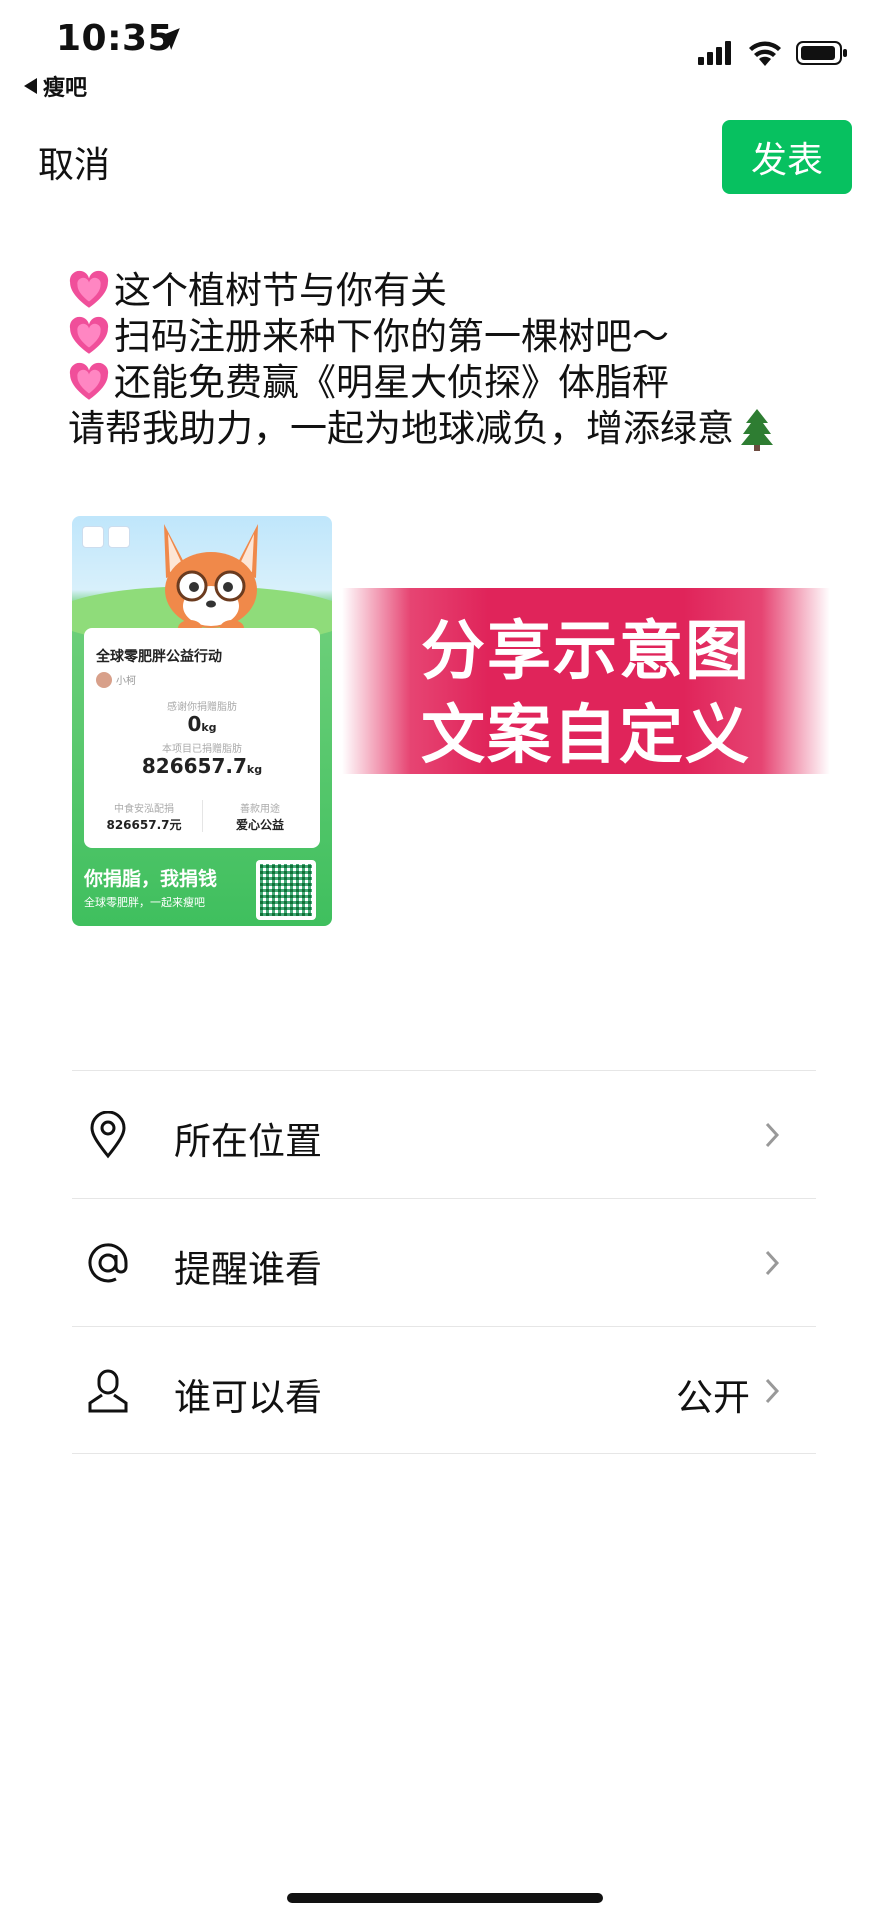  Describe the element at coordinates (119, 537) in the screenshot. I see `partner-logo-icon` at that location.